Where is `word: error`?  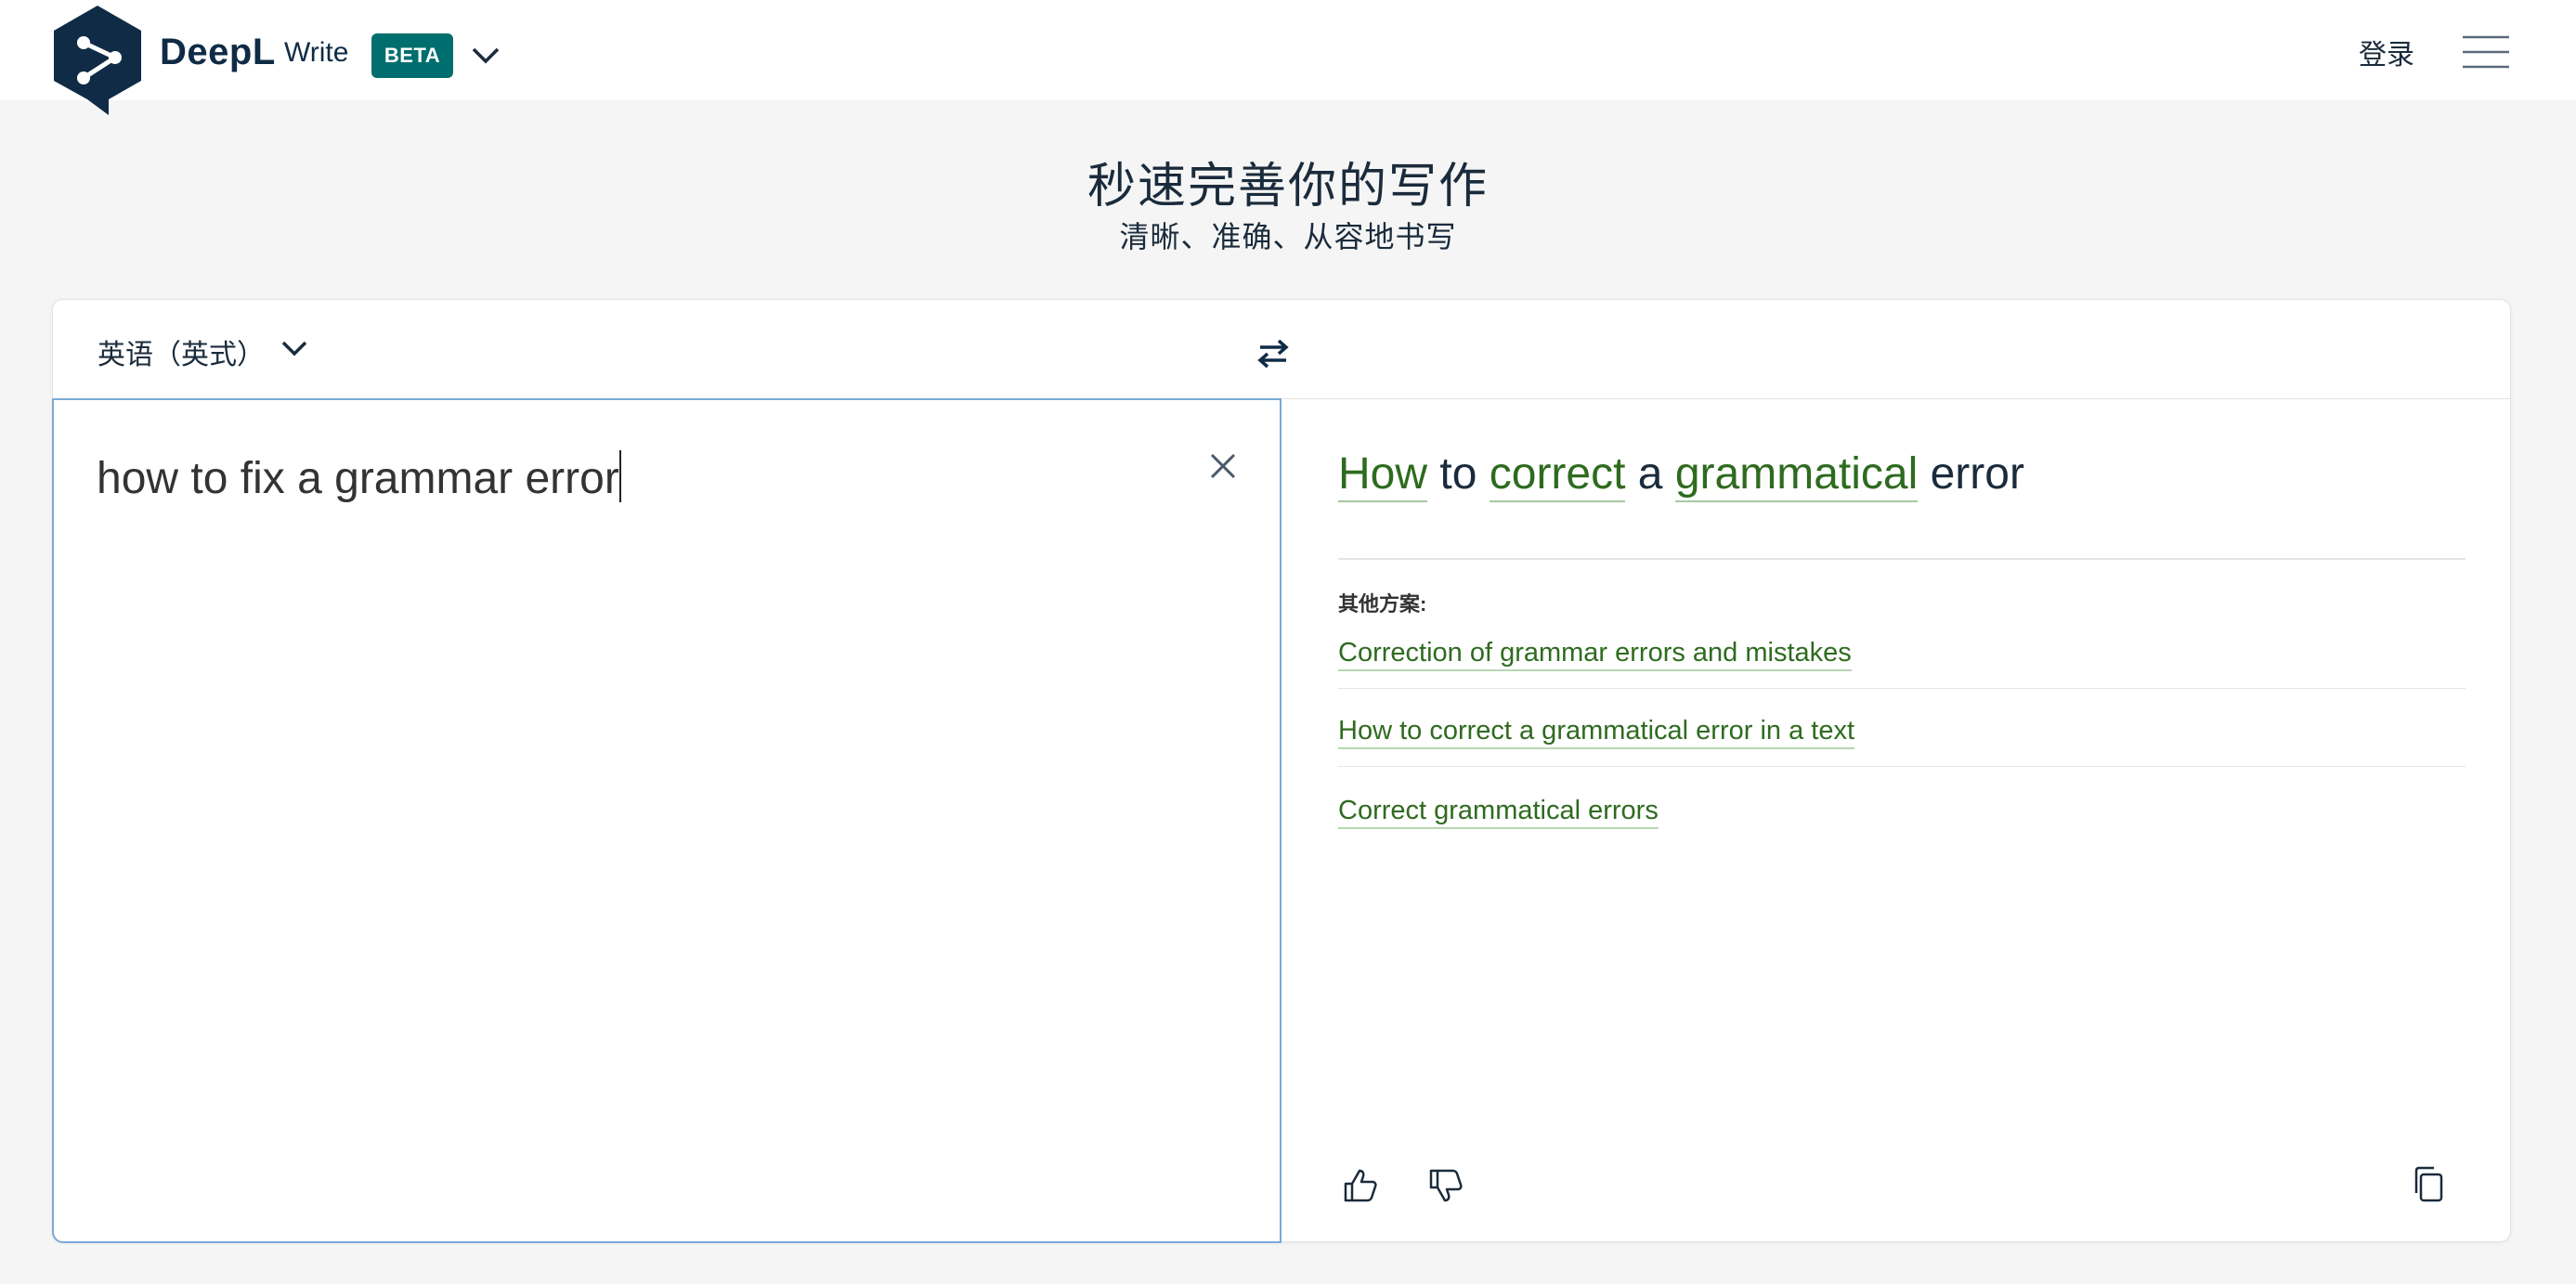
word: error is located at coordinates (1977, 474).